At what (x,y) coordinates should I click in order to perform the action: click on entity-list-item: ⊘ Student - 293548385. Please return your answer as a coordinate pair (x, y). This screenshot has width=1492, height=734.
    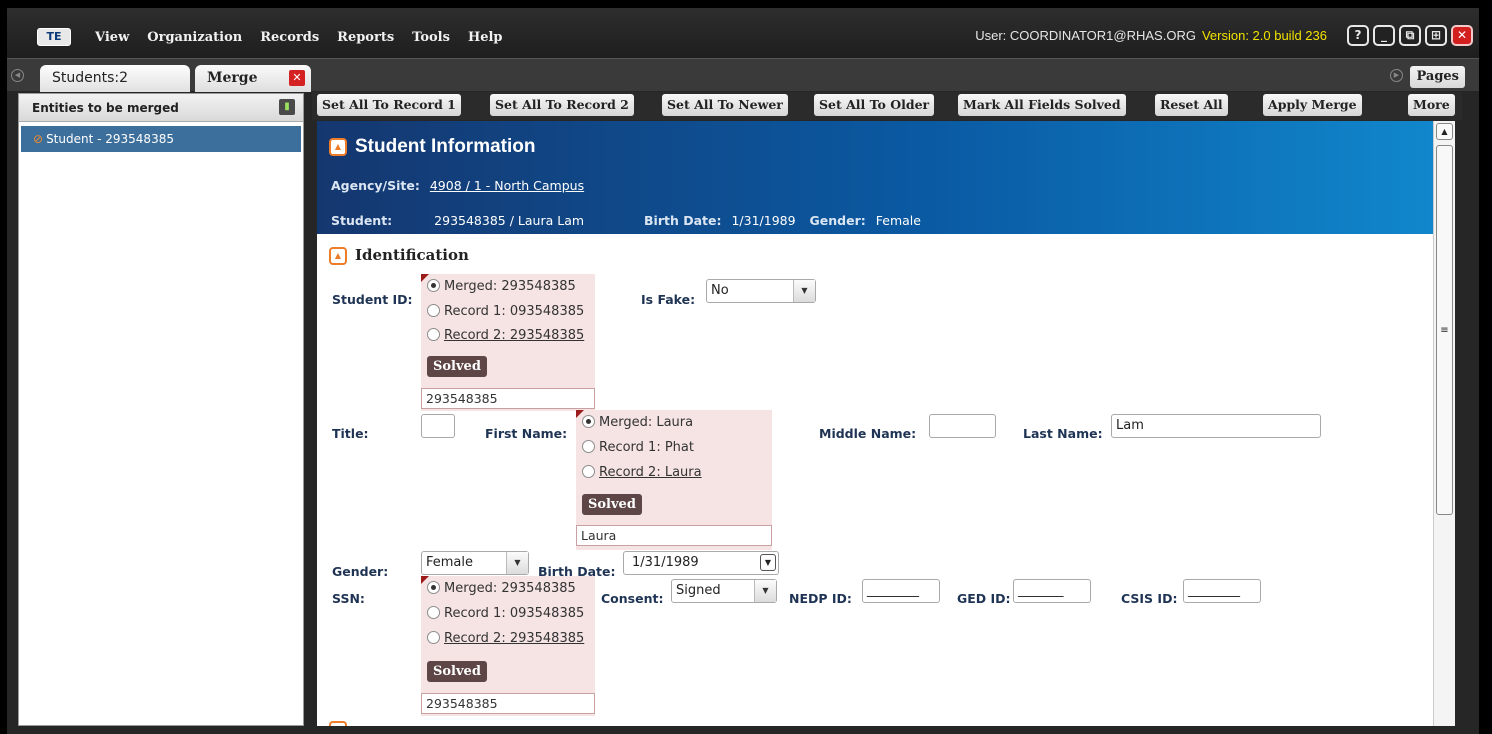
    Looking at the image, I should click on (161, 139).